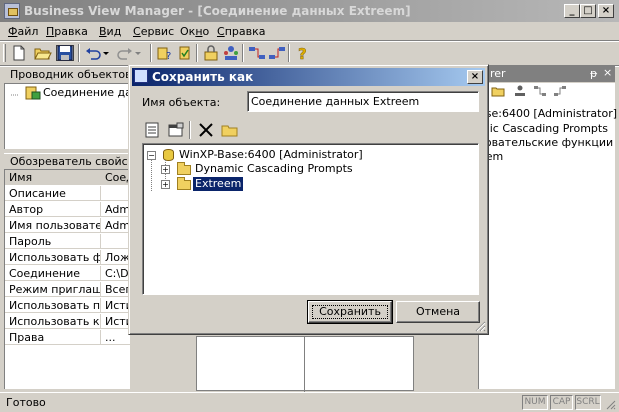  What do you see at coordinates (53, 177) in the screenshot?
I see `column-header-name: Имя` at bounding box center [53, 177].